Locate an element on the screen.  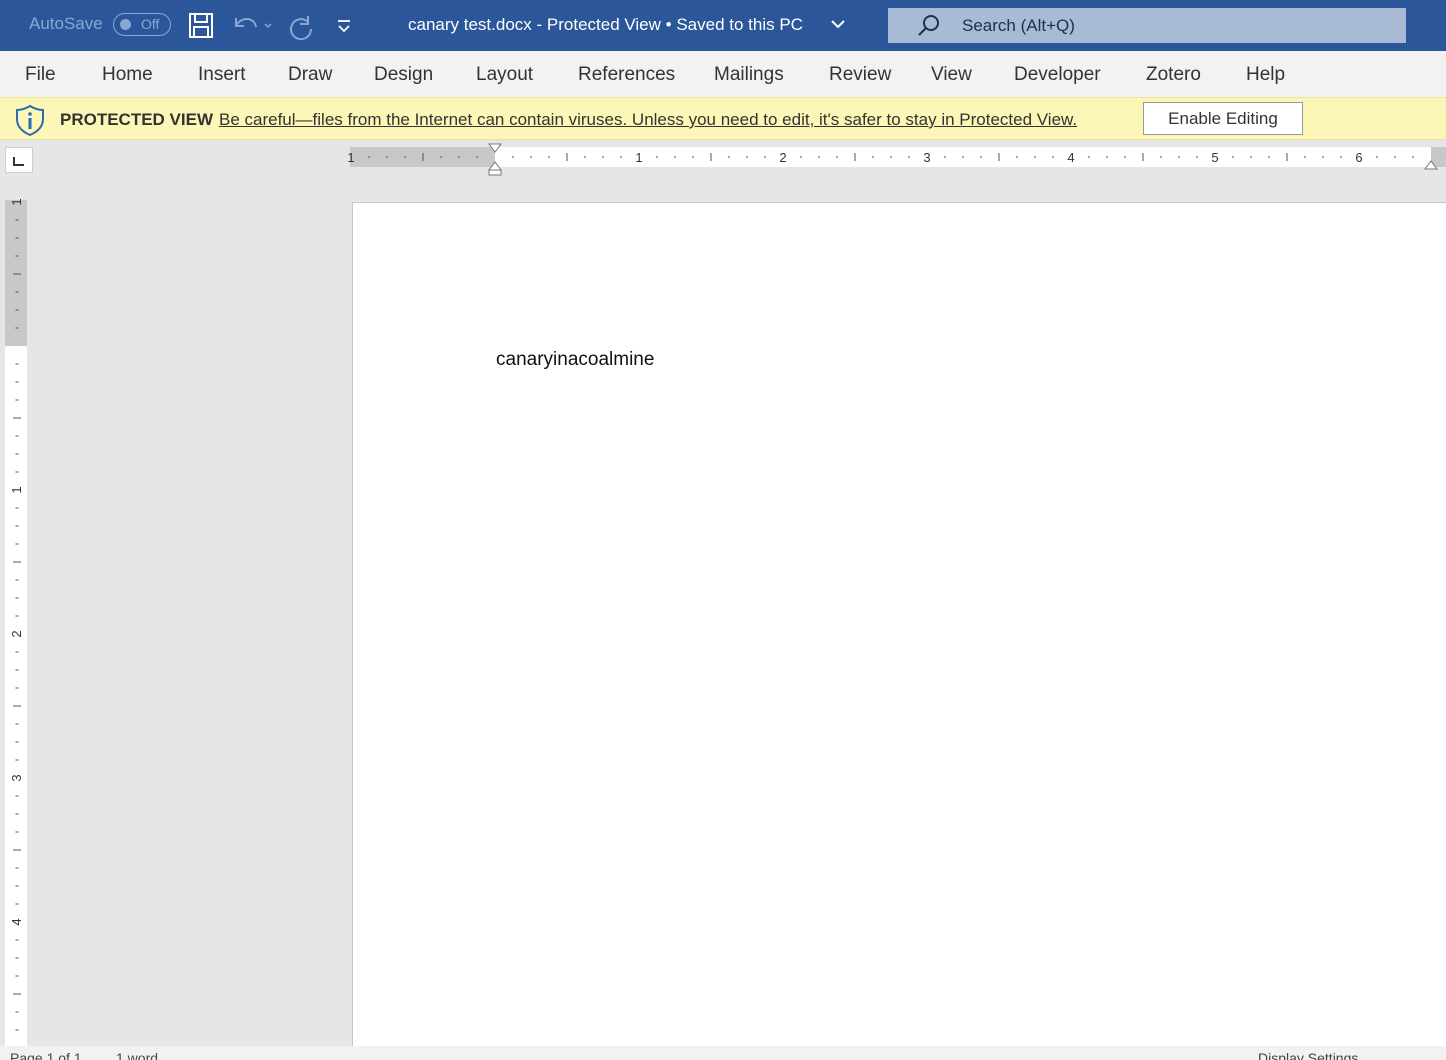
tab-selector-icon is located at coordinates (19, 160).